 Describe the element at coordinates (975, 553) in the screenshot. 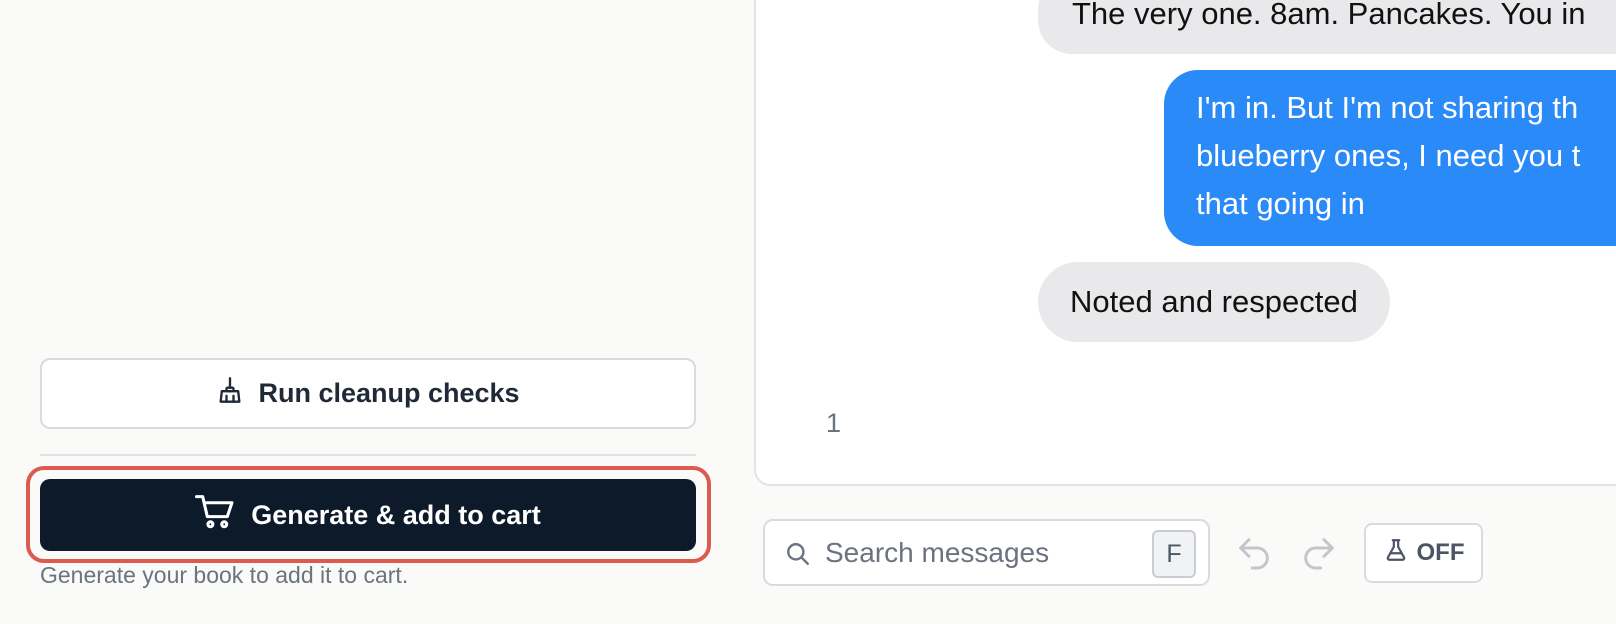

I see `search-input` at that location.